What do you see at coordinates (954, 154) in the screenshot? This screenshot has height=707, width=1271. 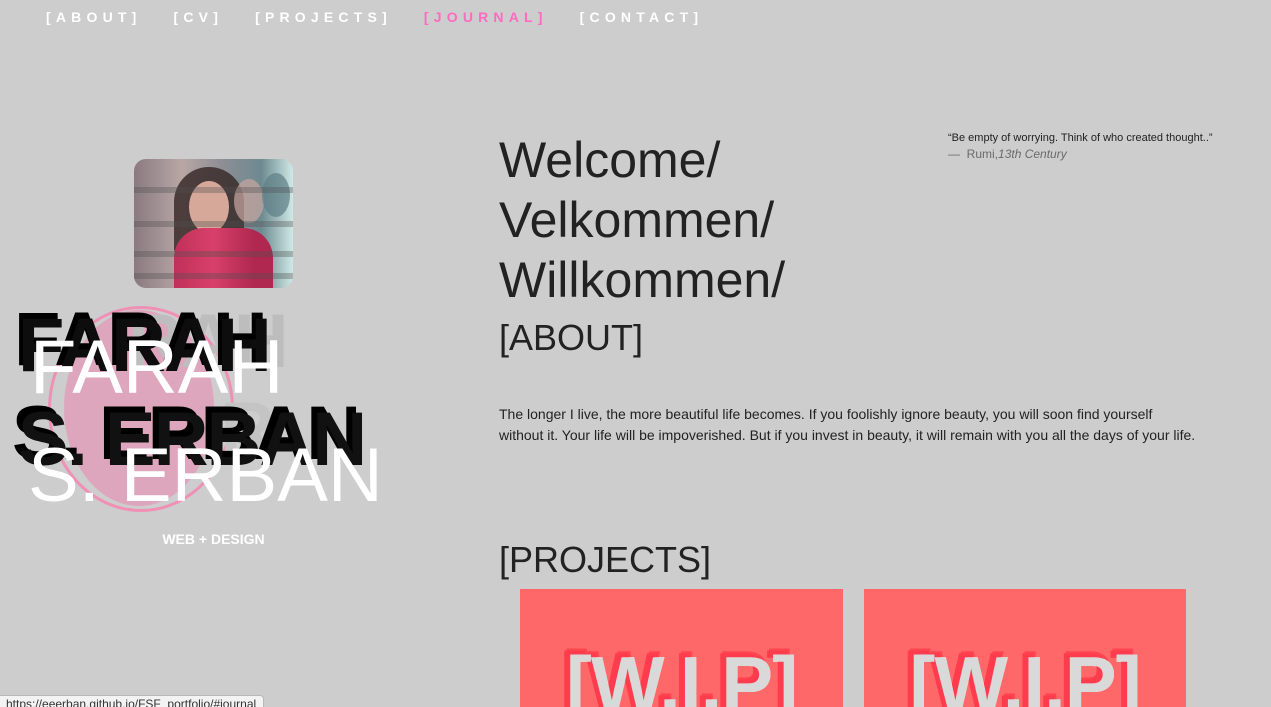 I see `quote-dash: —` at bounding box center [954, 154].